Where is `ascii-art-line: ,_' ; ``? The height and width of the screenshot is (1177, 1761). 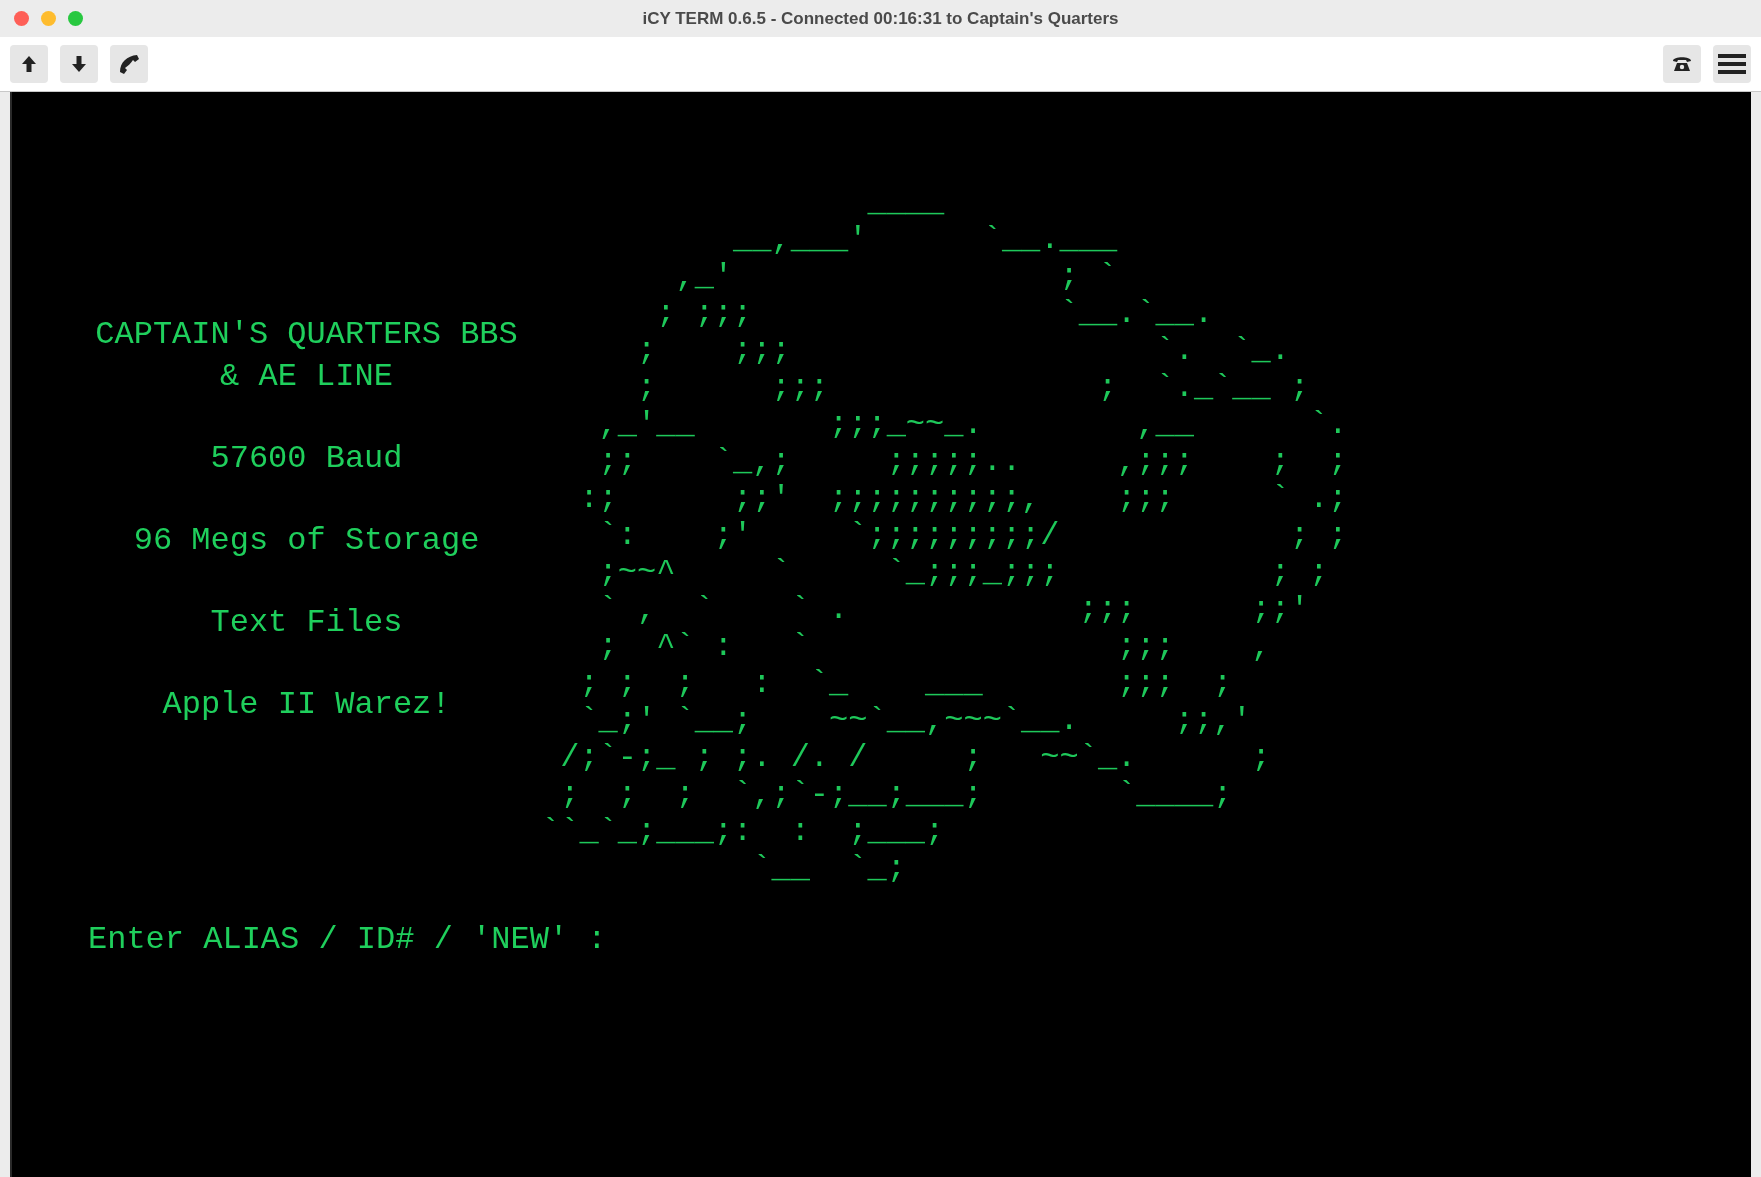
ascii-art-line: ,_' ; ` is located at coordinates (896, 276).